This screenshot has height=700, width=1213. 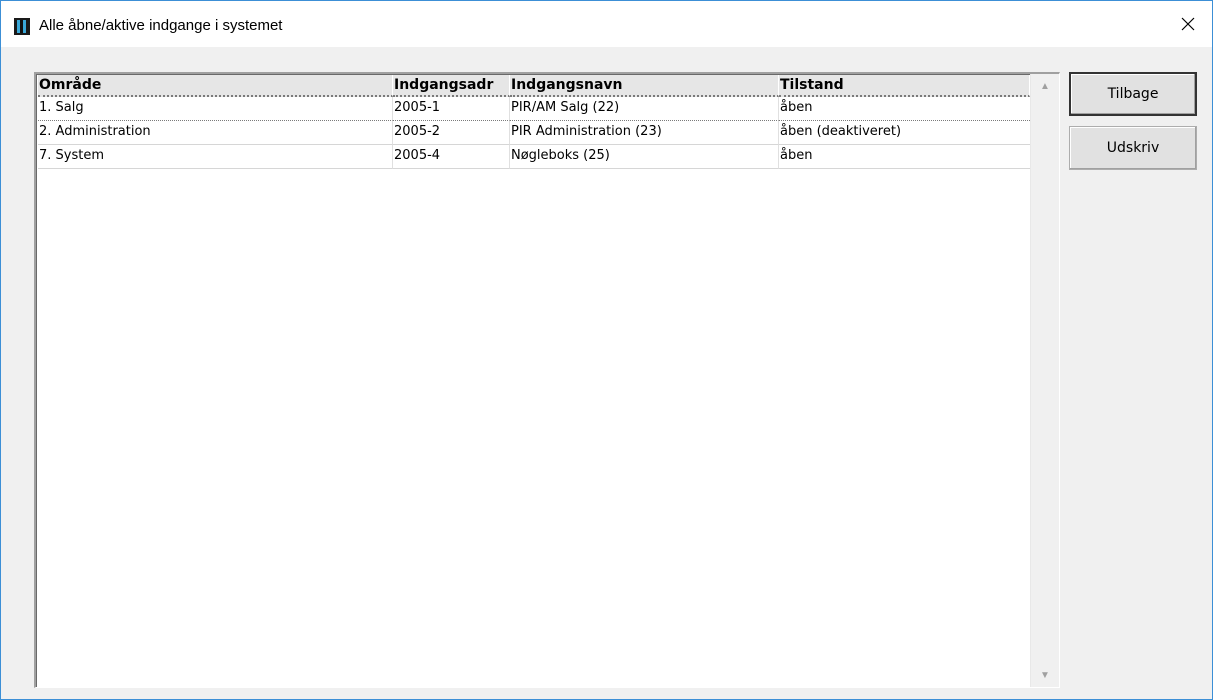 I want to click on arrow-up-icon: ▲, so click(x=1045, y=86).